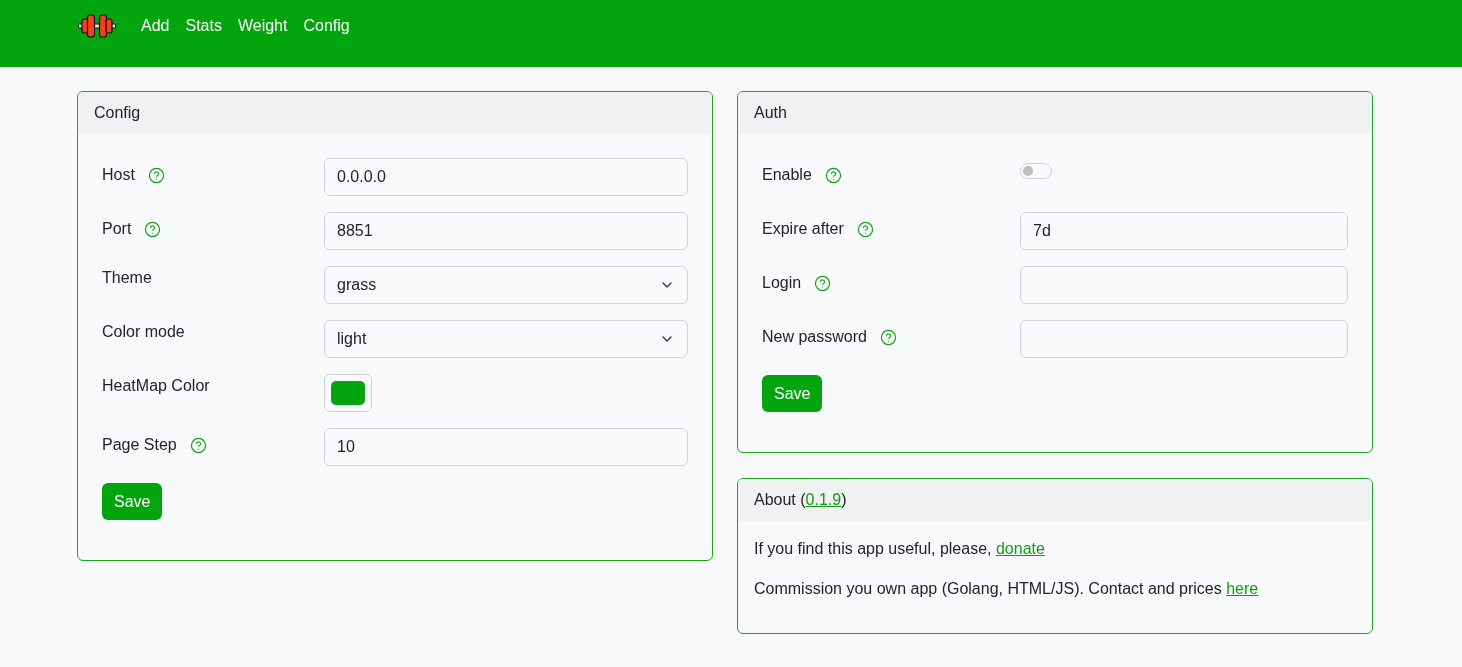 The height and width of the screenshot is (667, 1462). What do you see at coordinates (97, 26) in the screenshot?
I see `dumbbell-icon` at bounding box center [97, 26].